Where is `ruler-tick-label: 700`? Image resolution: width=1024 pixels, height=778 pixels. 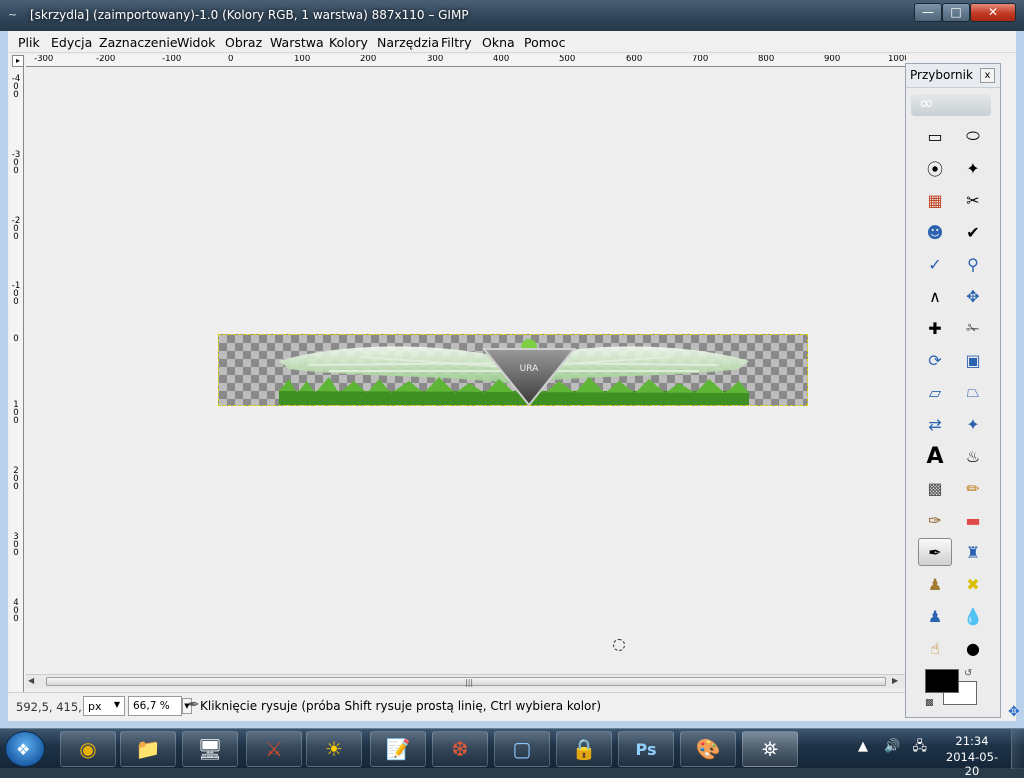
ruler-tick-label: 700 is located at coordinates (700, 59).